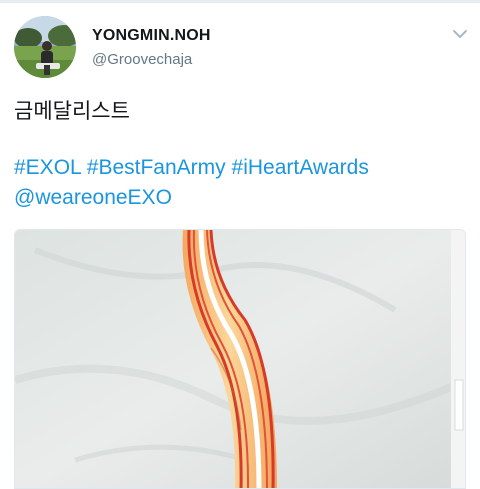 The image size is (480, 489). What do you see at coordinates (142, 59) in the screenshot?
I see `user-handle: @Groovechaja` at bounding box center [142, 59].